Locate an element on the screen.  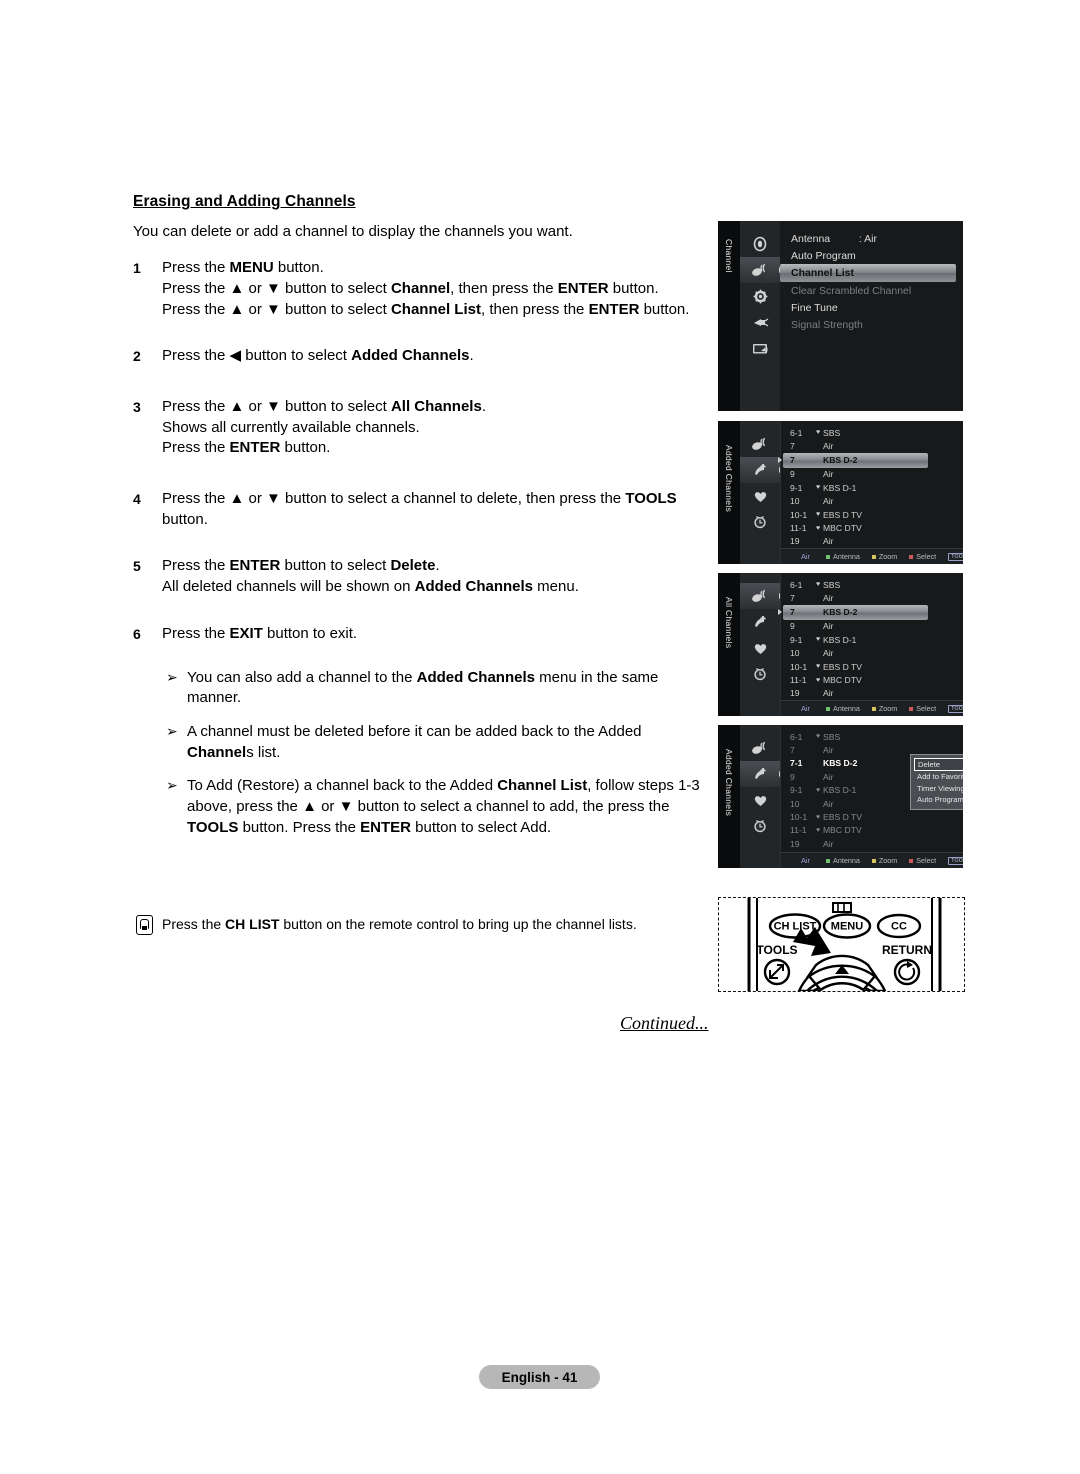
channel-number: 9 is located at coordinates (792, 776).